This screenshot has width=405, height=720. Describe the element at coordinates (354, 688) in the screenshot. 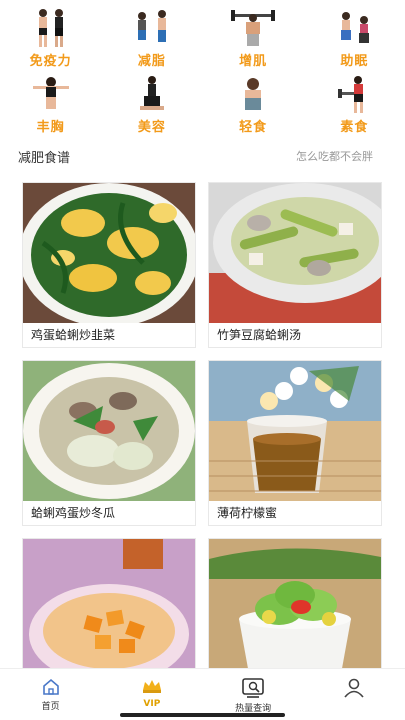

I see `profile-icon` at that location.